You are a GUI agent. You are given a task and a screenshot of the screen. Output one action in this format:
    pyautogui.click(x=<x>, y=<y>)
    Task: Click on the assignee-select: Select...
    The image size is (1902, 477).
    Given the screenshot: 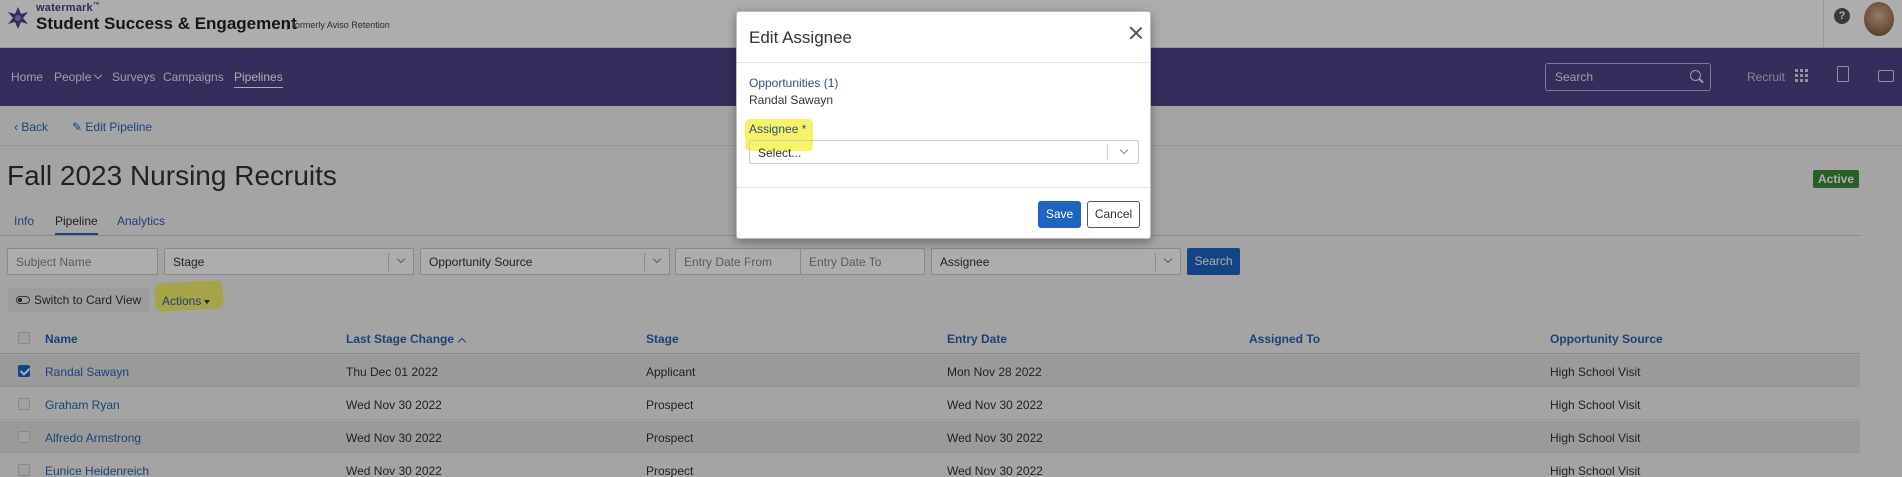 What is the action you would take?
    pyautogui.click(x=944, y=152)
    